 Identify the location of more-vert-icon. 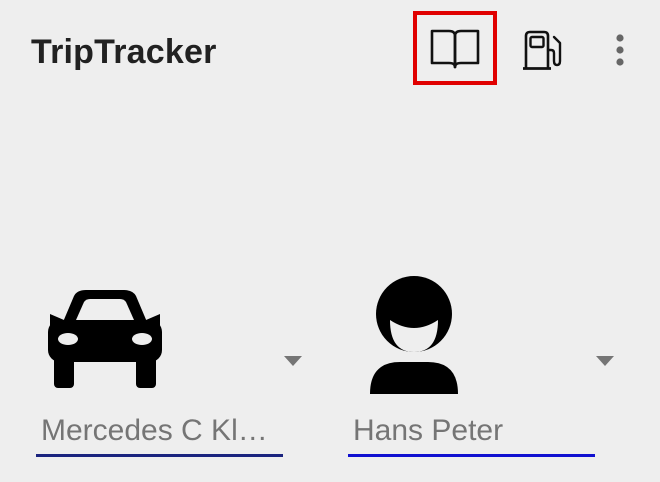
(620, 50).